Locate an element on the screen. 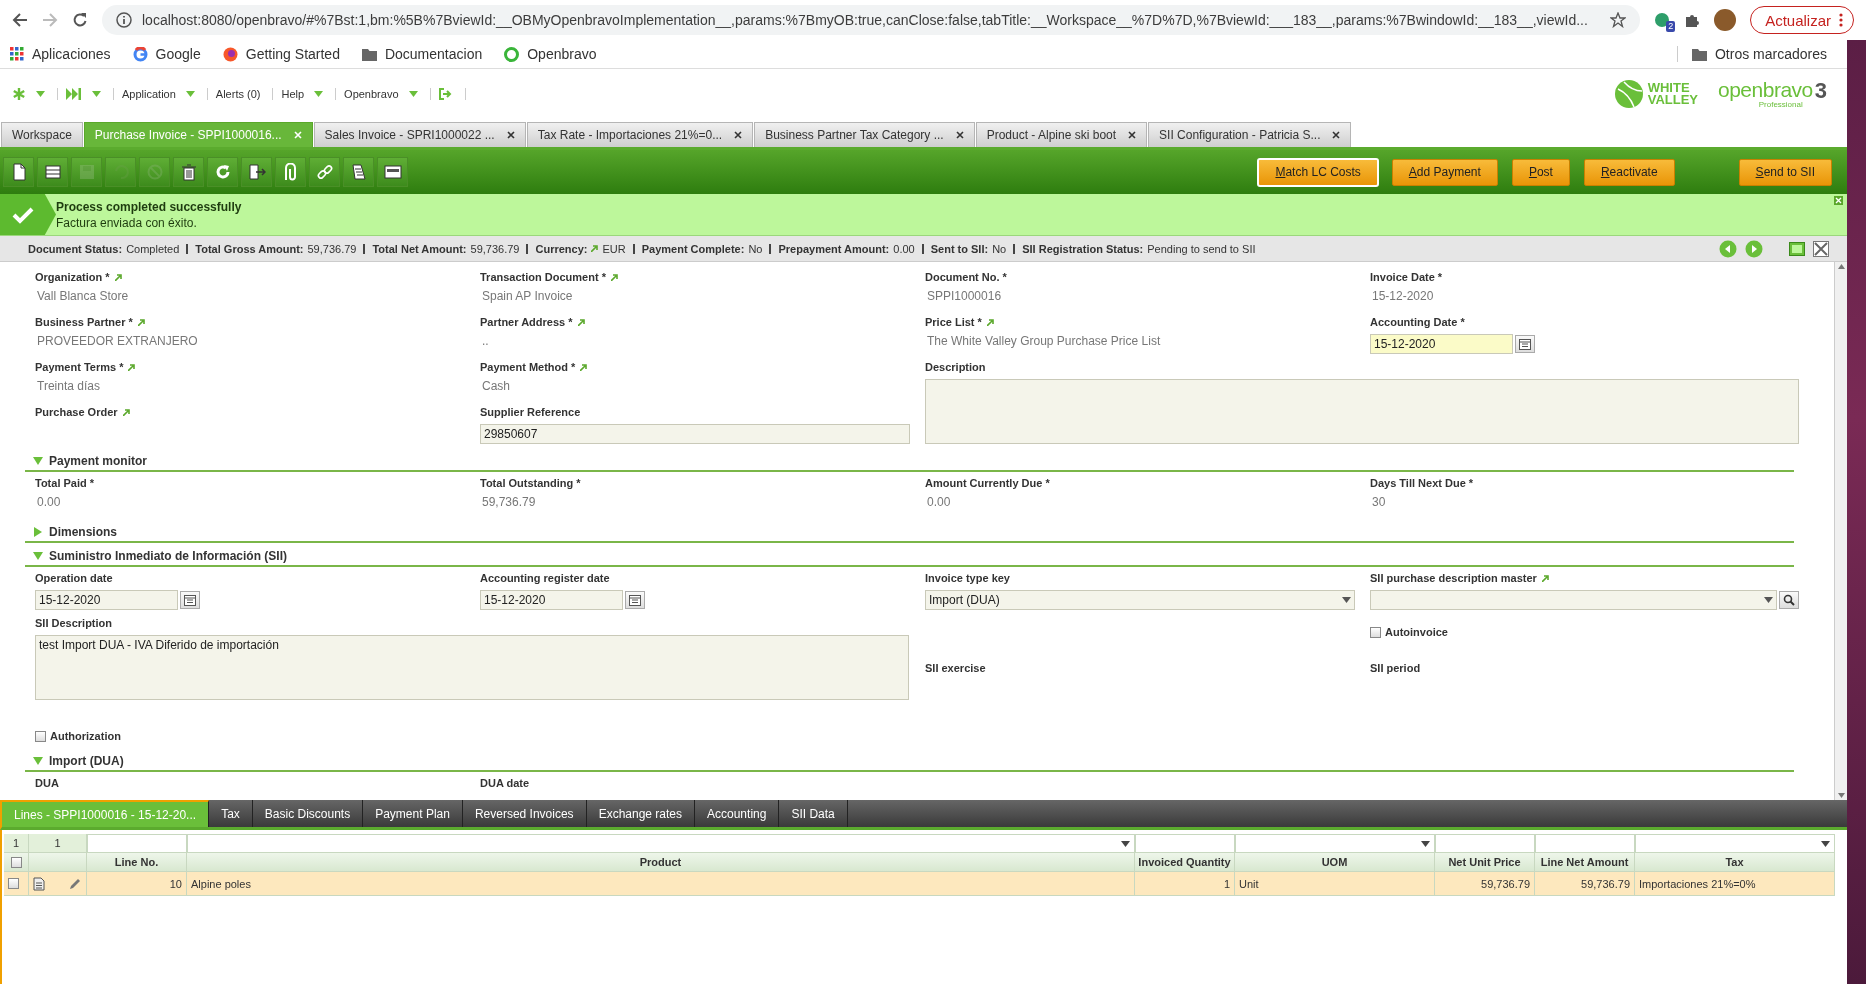 The height and width of the screenshot is (984, 1866). bookmark-folder: Otros marcadores is located at coordinates (1770, 54).